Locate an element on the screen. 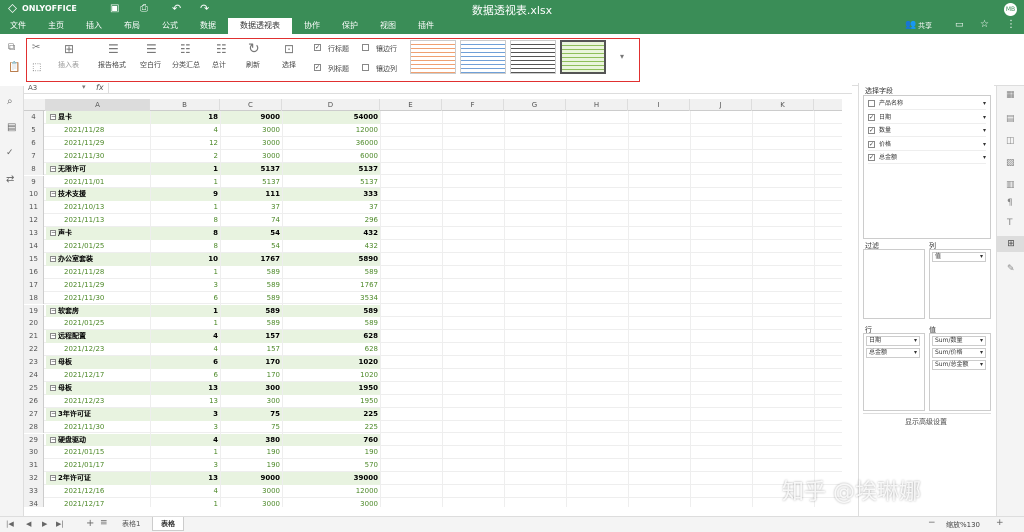 Image resolution: width=1024 pixels, height=532 pixels. cell: 2021/01/15 is located at coordinates (98, 452).